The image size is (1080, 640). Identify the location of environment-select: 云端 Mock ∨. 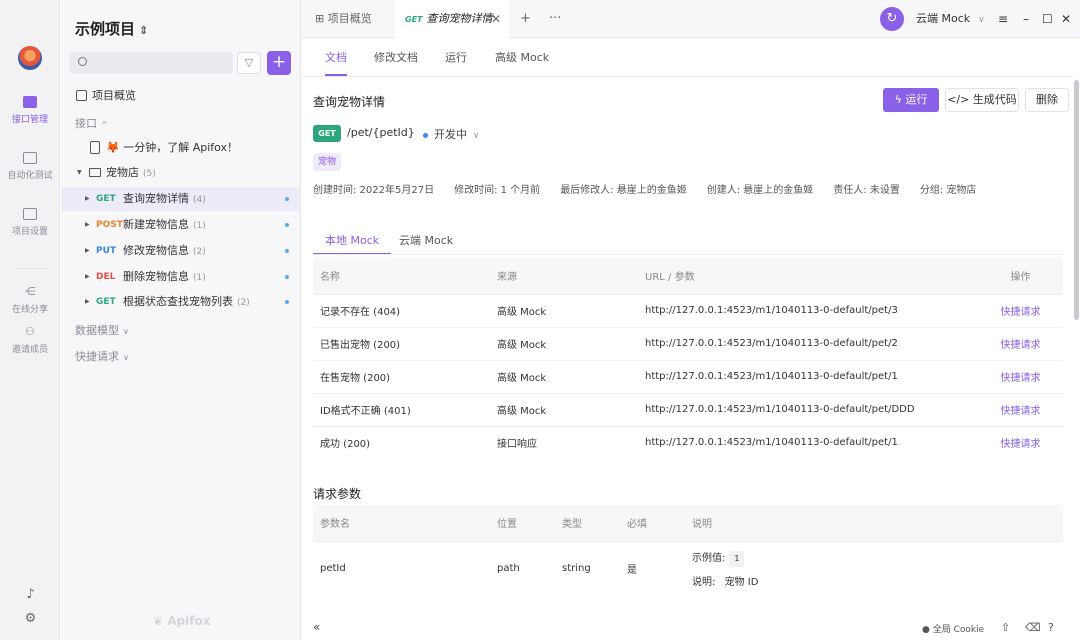
(950, 19).